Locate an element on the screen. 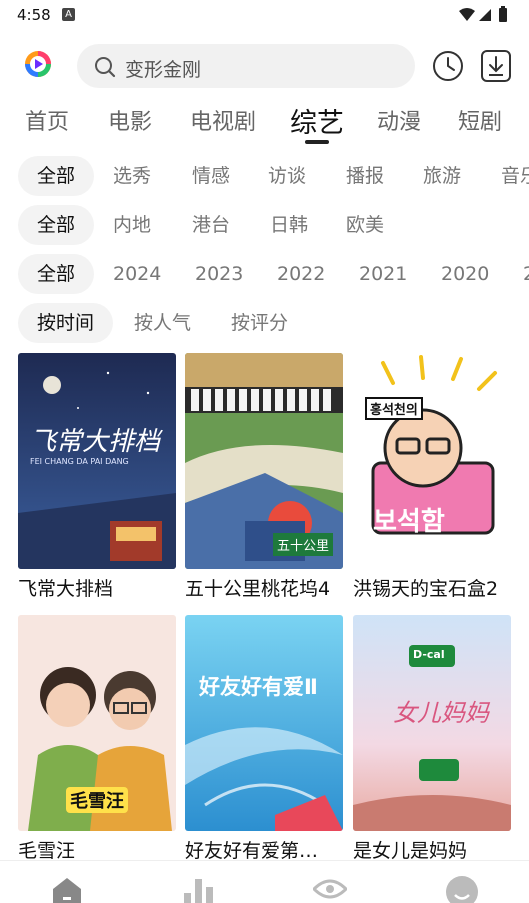 This screenshot has height=903, width=529. status-bar: 4:58 A is located at coordinates (264, 15).